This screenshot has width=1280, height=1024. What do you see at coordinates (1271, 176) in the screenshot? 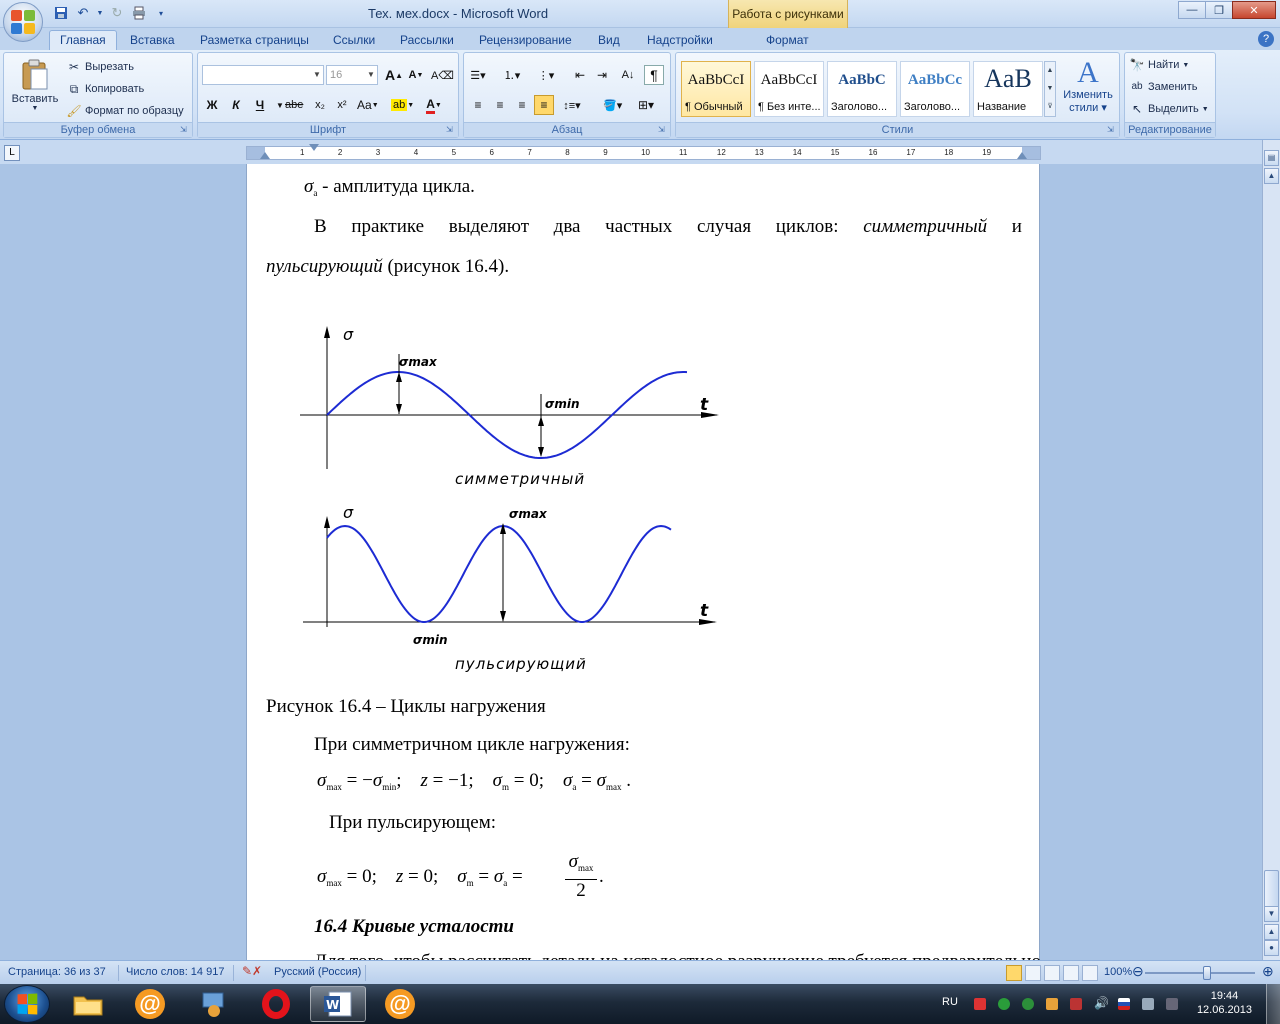
I see `scroll-up-button: ▲` at bounding box center [1271, 176].